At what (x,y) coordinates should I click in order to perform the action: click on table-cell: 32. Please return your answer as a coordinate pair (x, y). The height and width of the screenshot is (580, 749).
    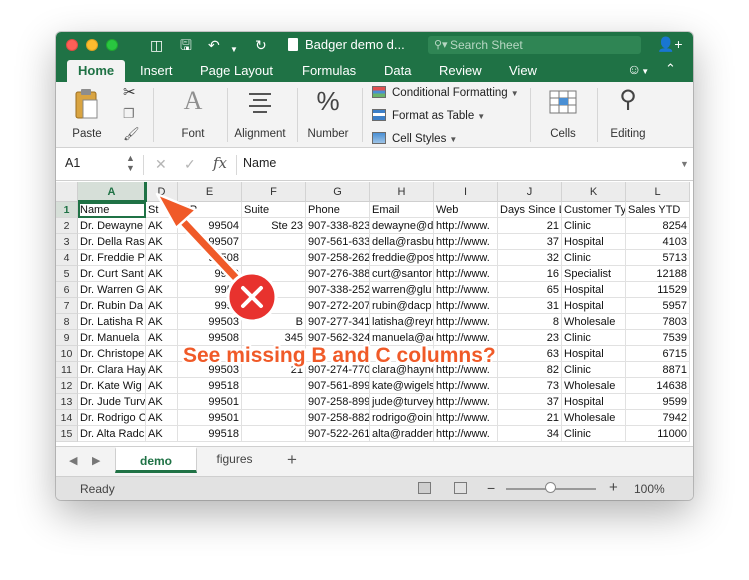
    Looking at the image, I should click on (530, 258).